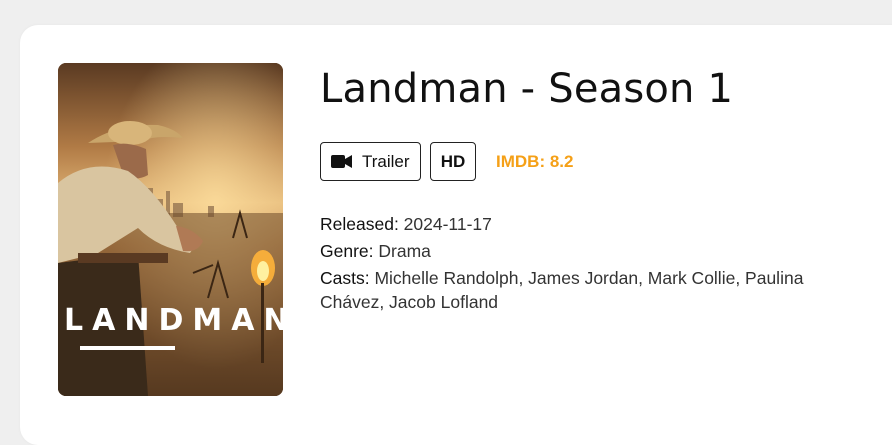  I want to click on trailer-button-label: Trailer, so click(386, 161).